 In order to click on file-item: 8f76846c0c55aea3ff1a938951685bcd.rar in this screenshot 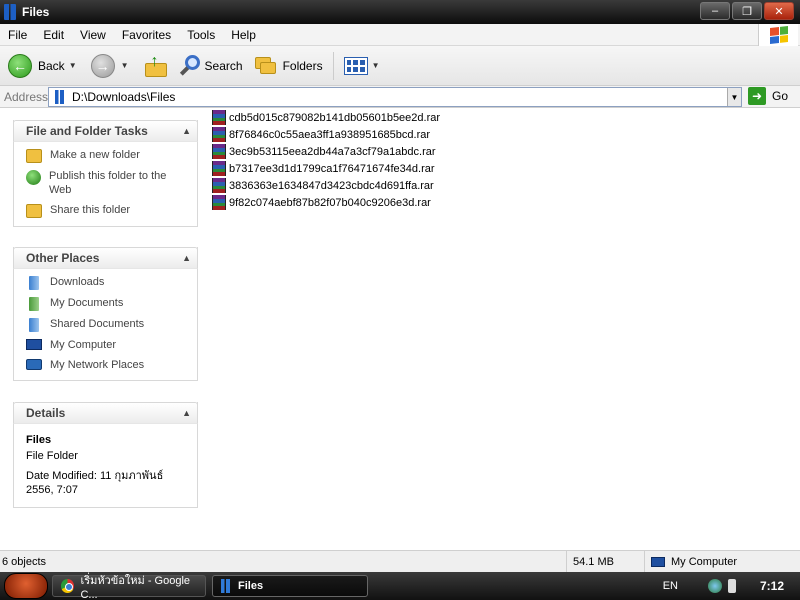, I will do `click(321, 134)`.